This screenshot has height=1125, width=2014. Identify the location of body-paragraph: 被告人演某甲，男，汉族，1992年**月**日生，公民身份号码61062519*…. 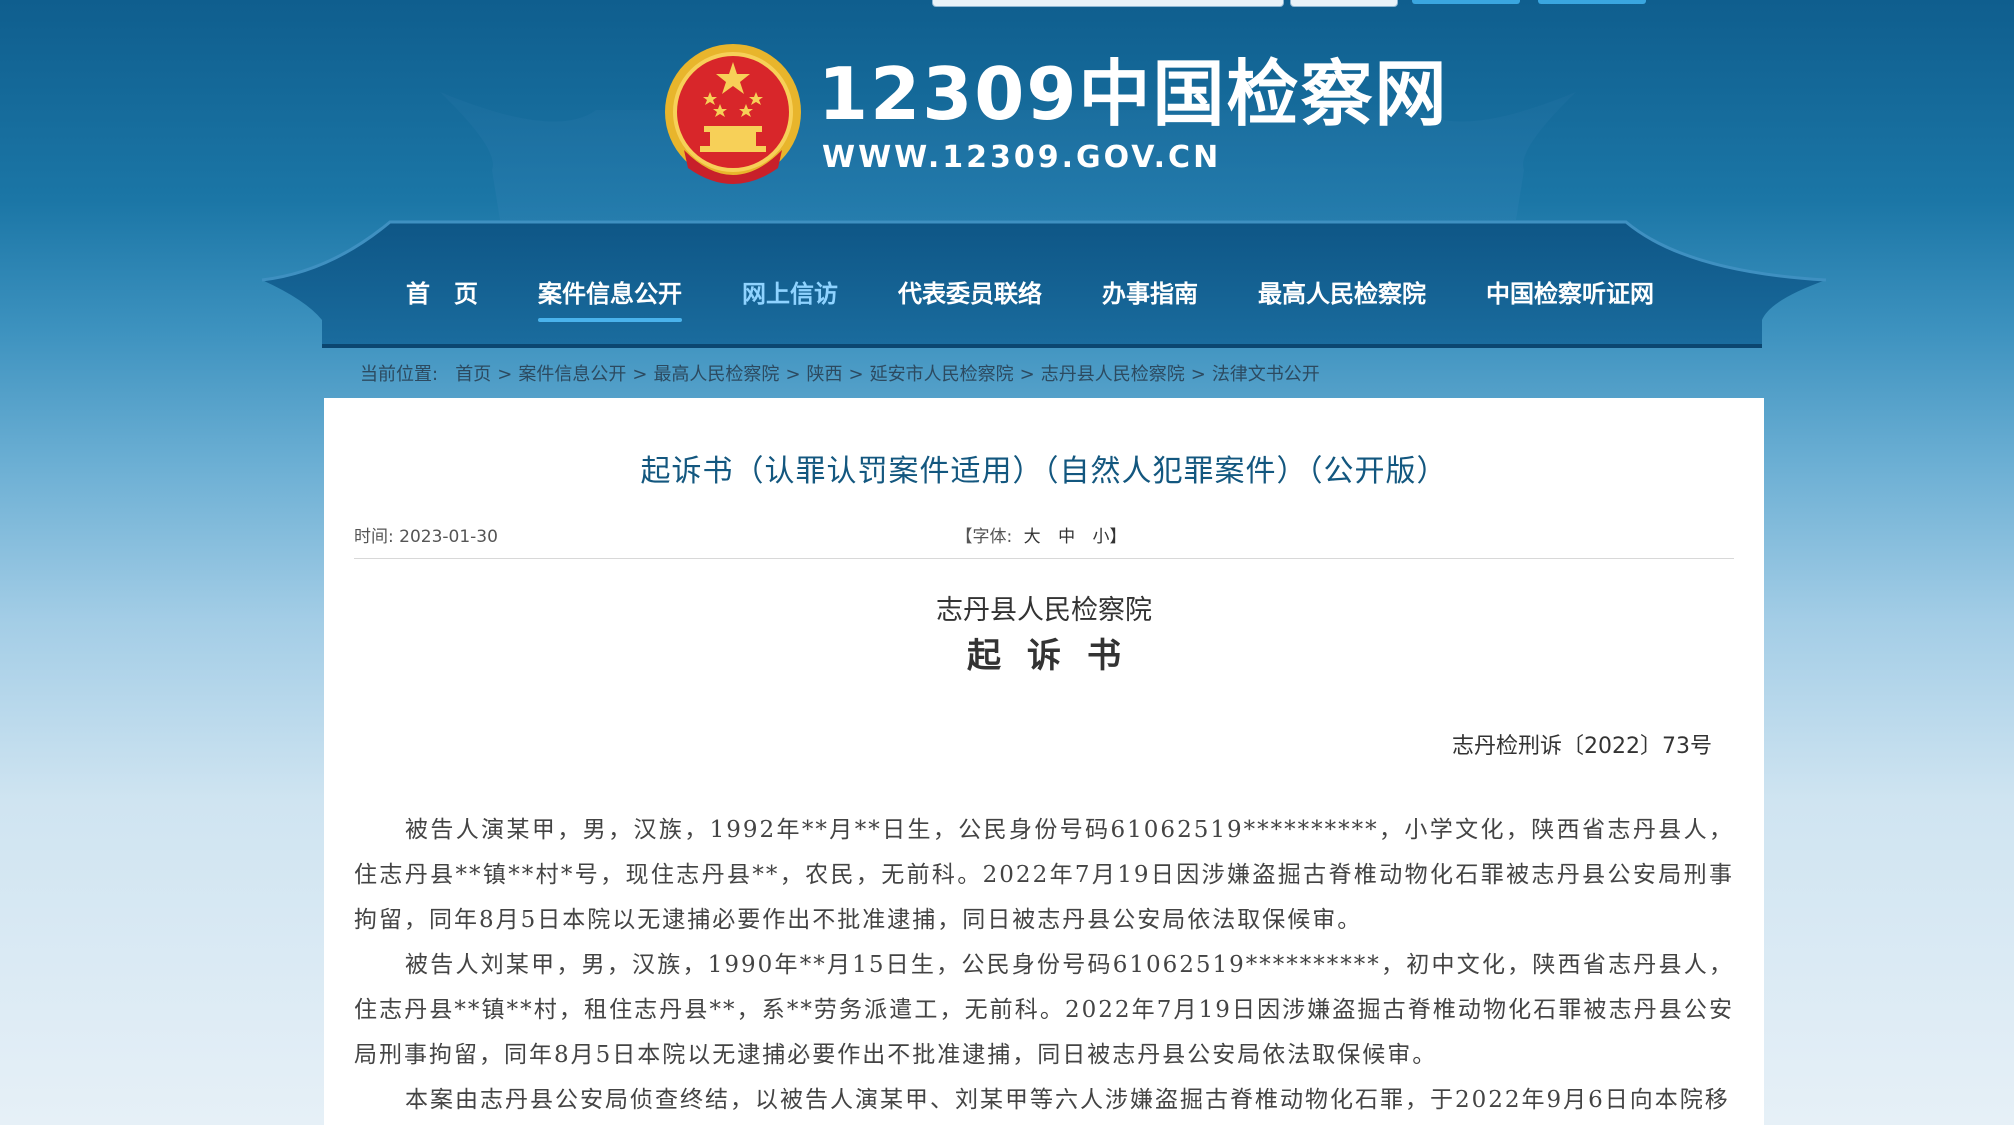
(1044, 875).